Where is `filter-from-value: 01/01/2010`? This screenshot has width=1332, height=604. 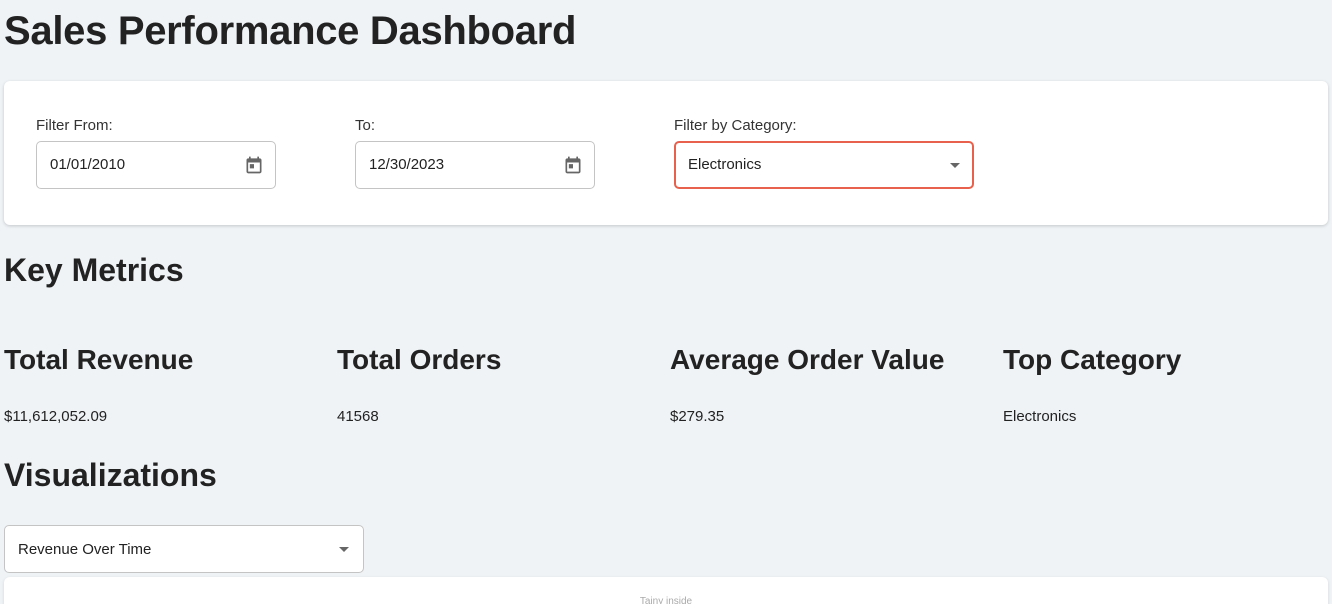 filter-from-value: 01/01/2010 is located at coordinates (88, 164).